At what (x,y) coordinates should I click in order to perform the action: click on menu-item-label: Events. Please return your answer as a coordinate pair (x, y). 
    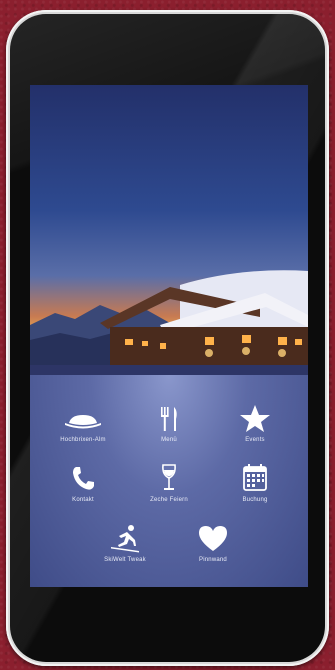
    Looking at the image, I should click on (255, 440).